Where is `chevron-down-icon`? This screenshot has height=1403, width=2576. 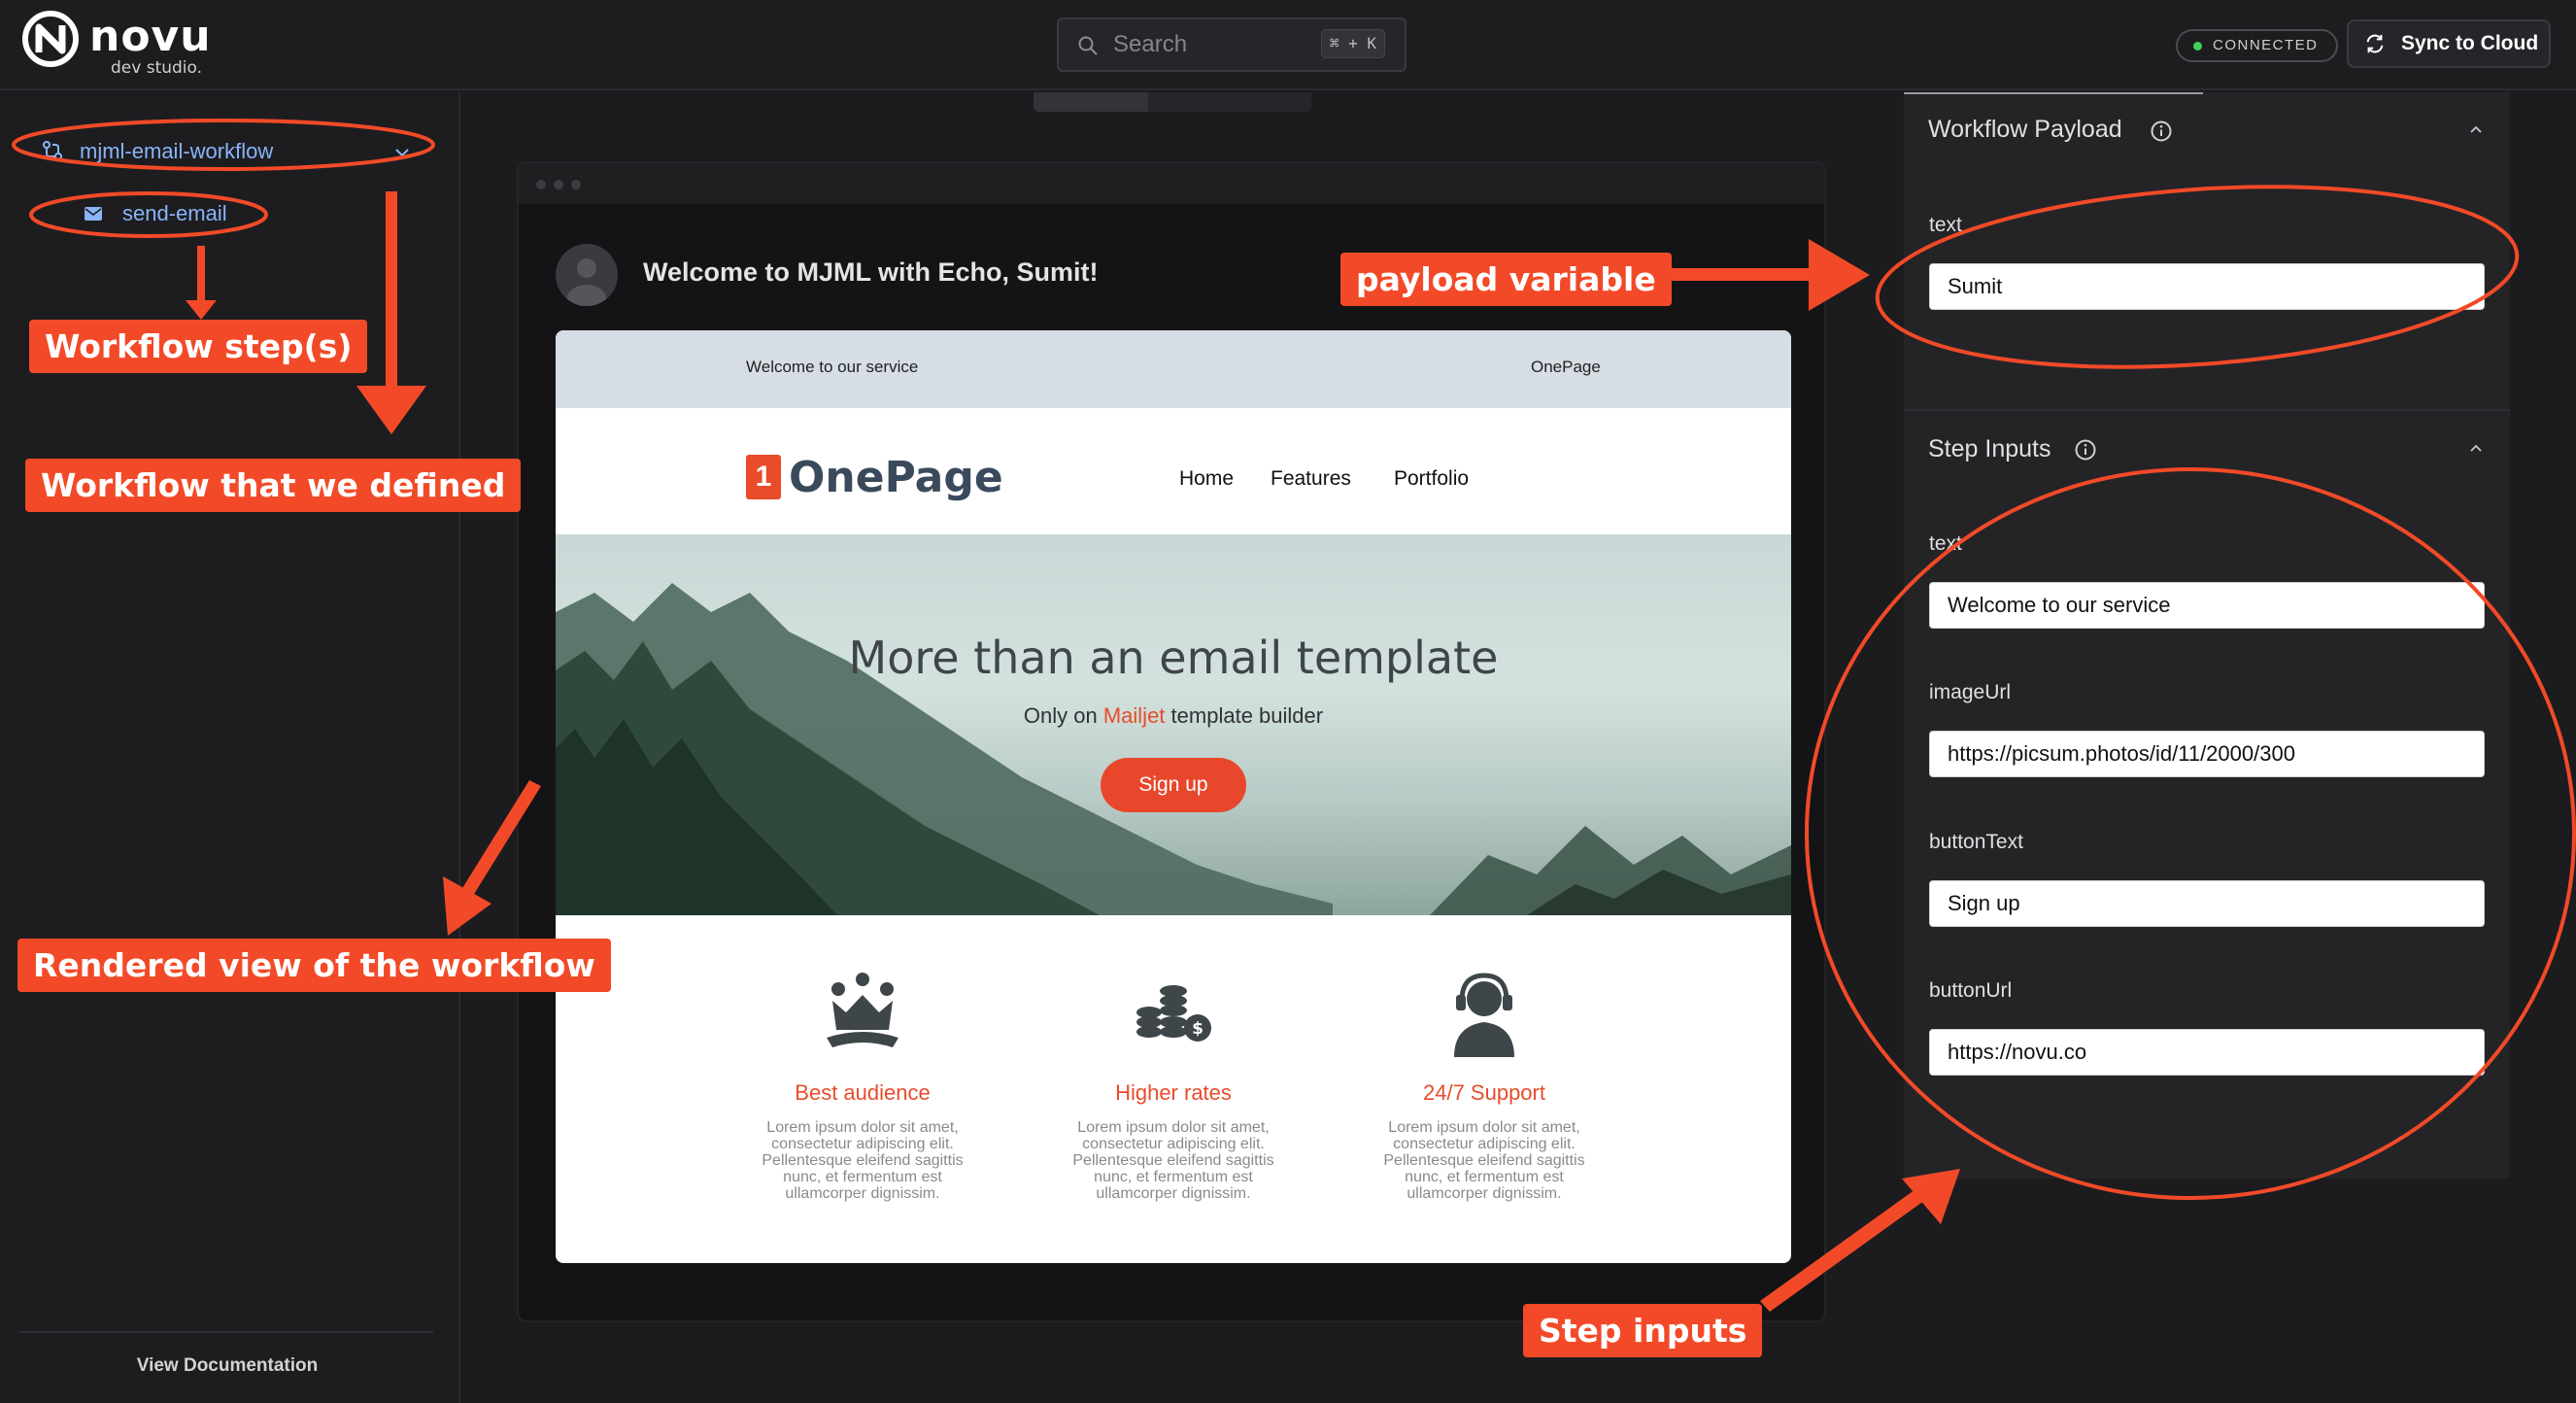 chevron-down-icon is located at coordinates (402, 152).